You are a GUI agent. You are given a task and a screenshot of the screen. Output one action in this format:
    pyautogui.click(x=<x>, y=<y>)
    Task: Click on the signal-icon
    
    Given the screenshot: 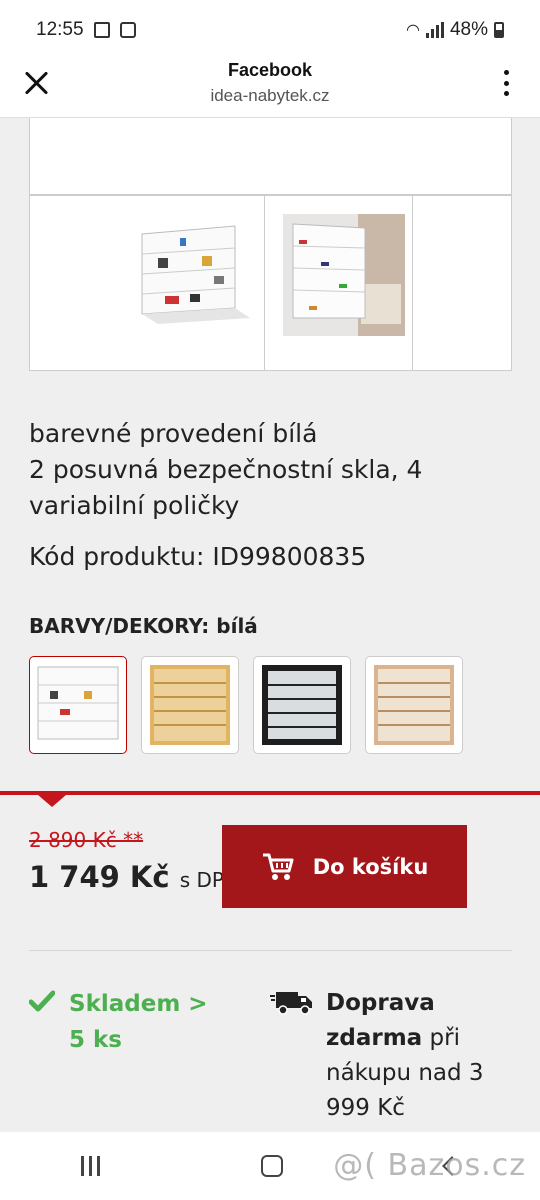 What is the action you would take?
    pyautogui.click(x=434, y=30)
    